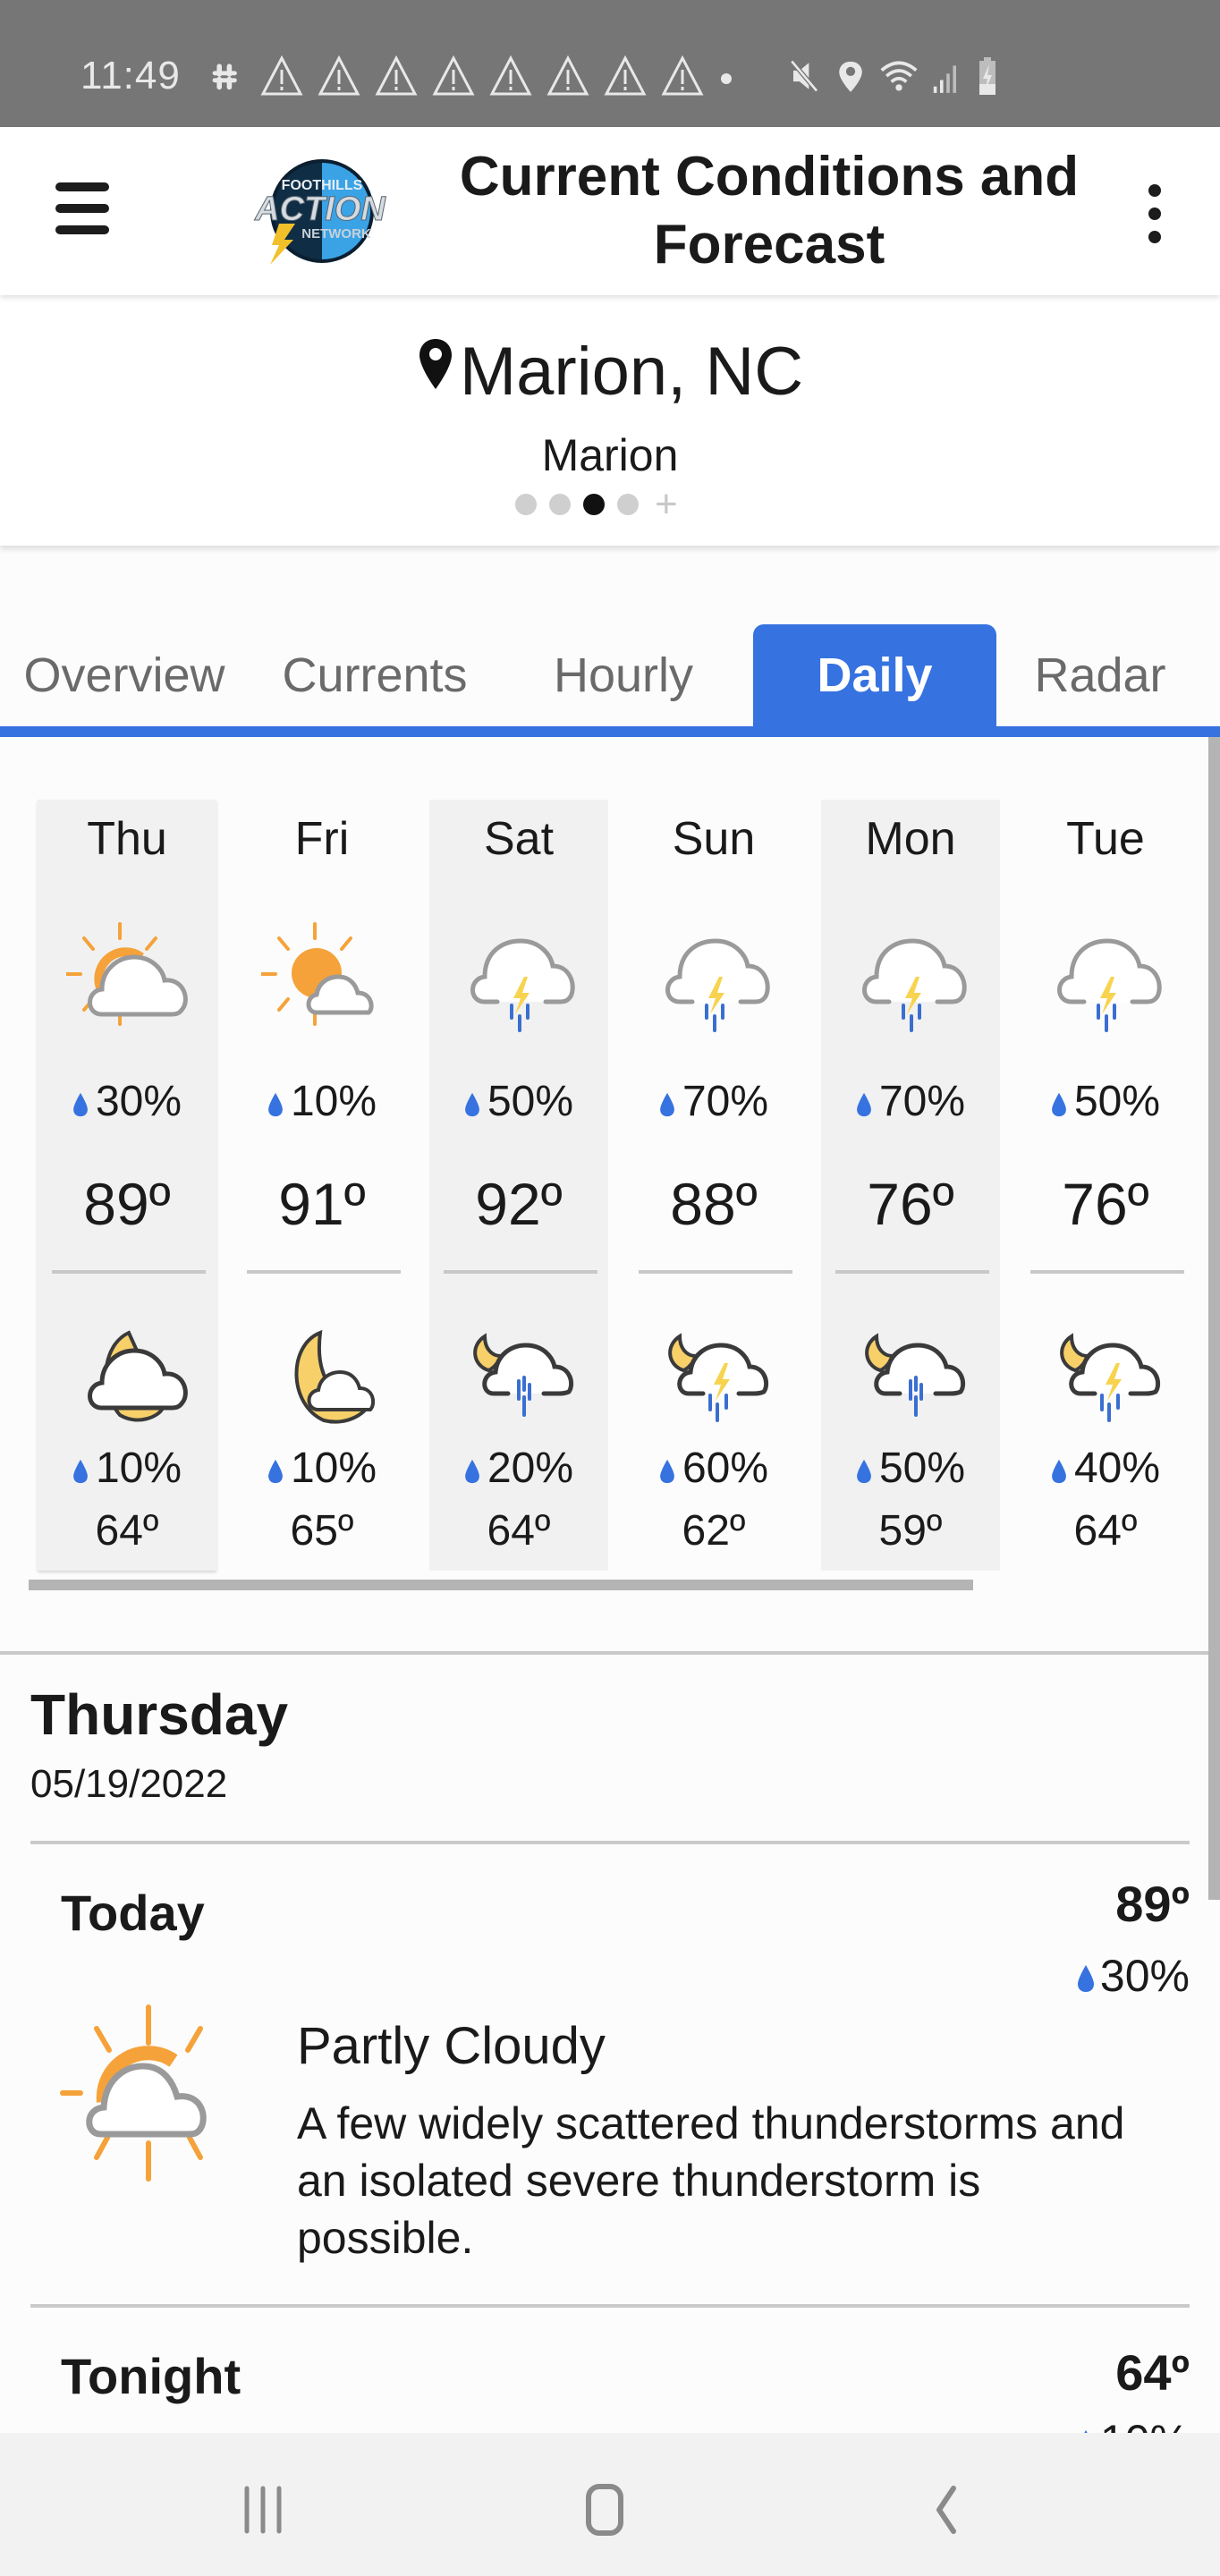 The width and height of the screenshot is (1220, 2576). What do you see at coordinates (129, 1784) in the screenshot?
I see `detail-date: 05/19/2022` at bounding box center [129, 1784].